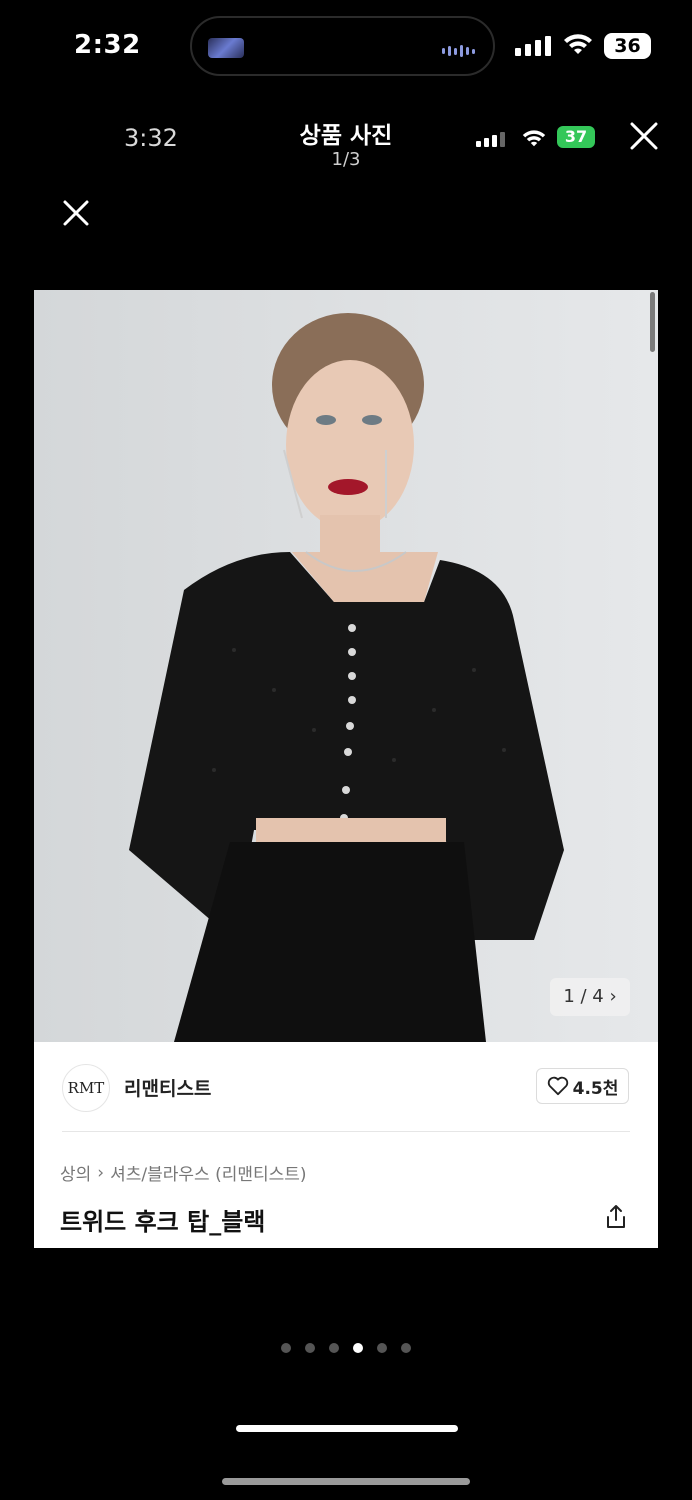 Image resolution: width=692 pixels, height=1500 pixels. Describe the element at coordinates (652, 322) in the screenshot. I see `scrollbar-thumb` at that location.